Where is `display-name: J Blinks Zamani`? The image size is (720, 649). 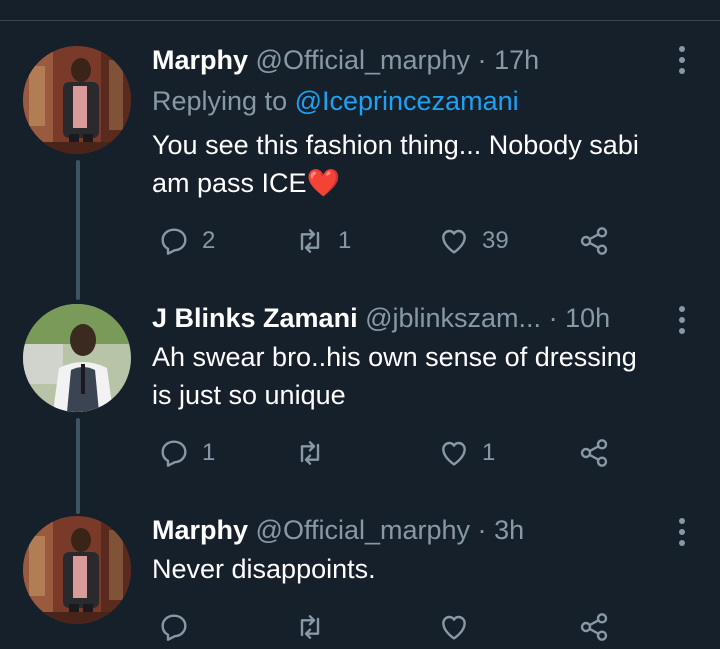 display-name: J Blinks Zamani is located at coordinates (255, 318).